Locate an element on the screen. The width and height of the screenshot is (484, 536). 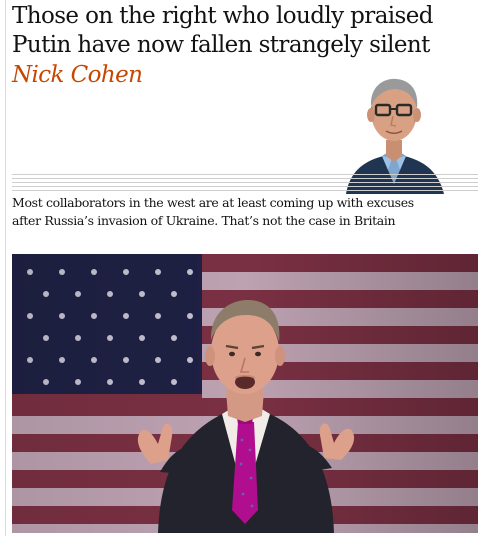
decorative-divider-lines is located at coordinates (245, 183).